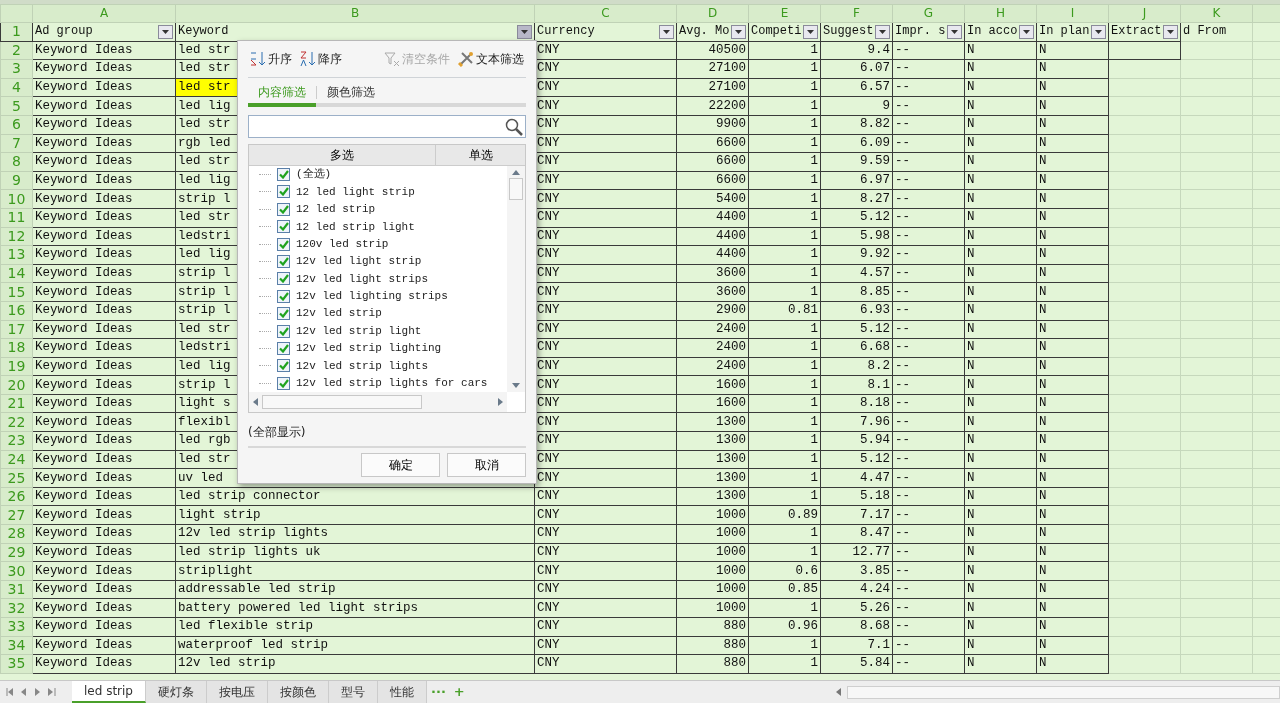  I want to click on vertical-scrollbar, so click(516, 278).